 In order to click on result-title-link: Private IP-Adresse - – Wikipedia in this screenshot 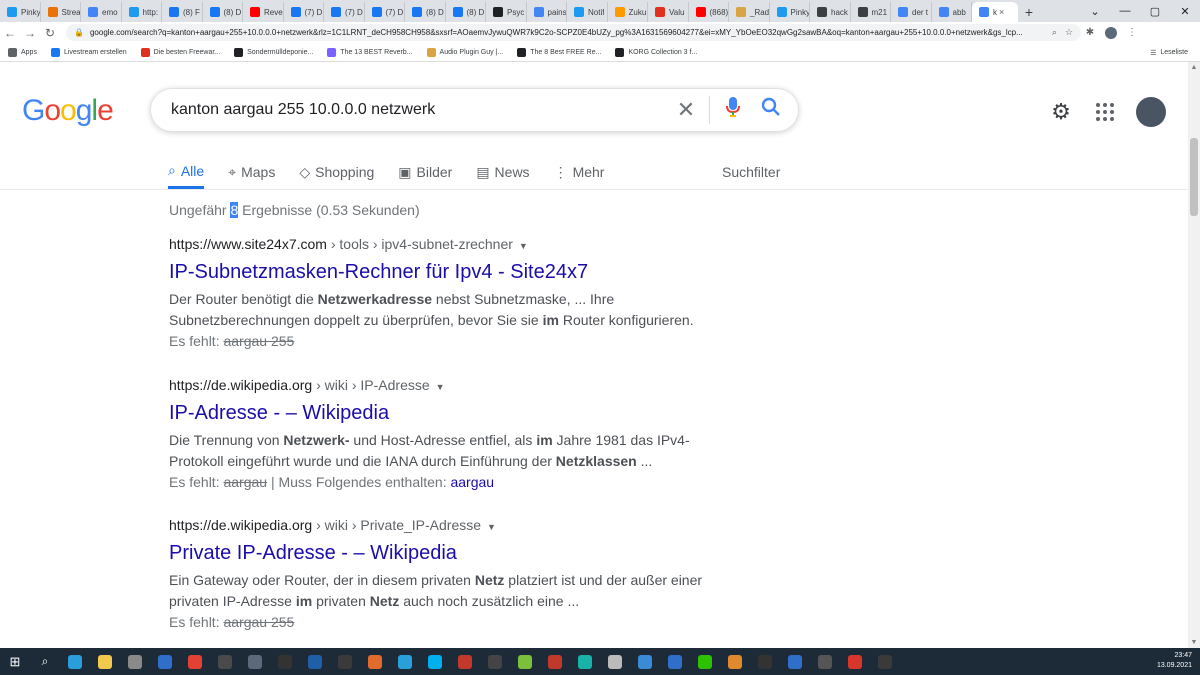, I will do `click(449, 553)`.